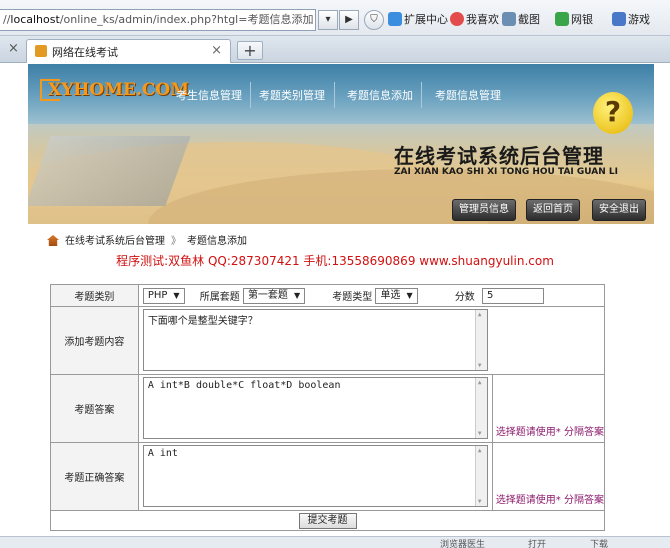  Describe the element at coordinates (462, 542) in the screenshot. I see `browser-doctor-item: 浏览器医生` at that location.